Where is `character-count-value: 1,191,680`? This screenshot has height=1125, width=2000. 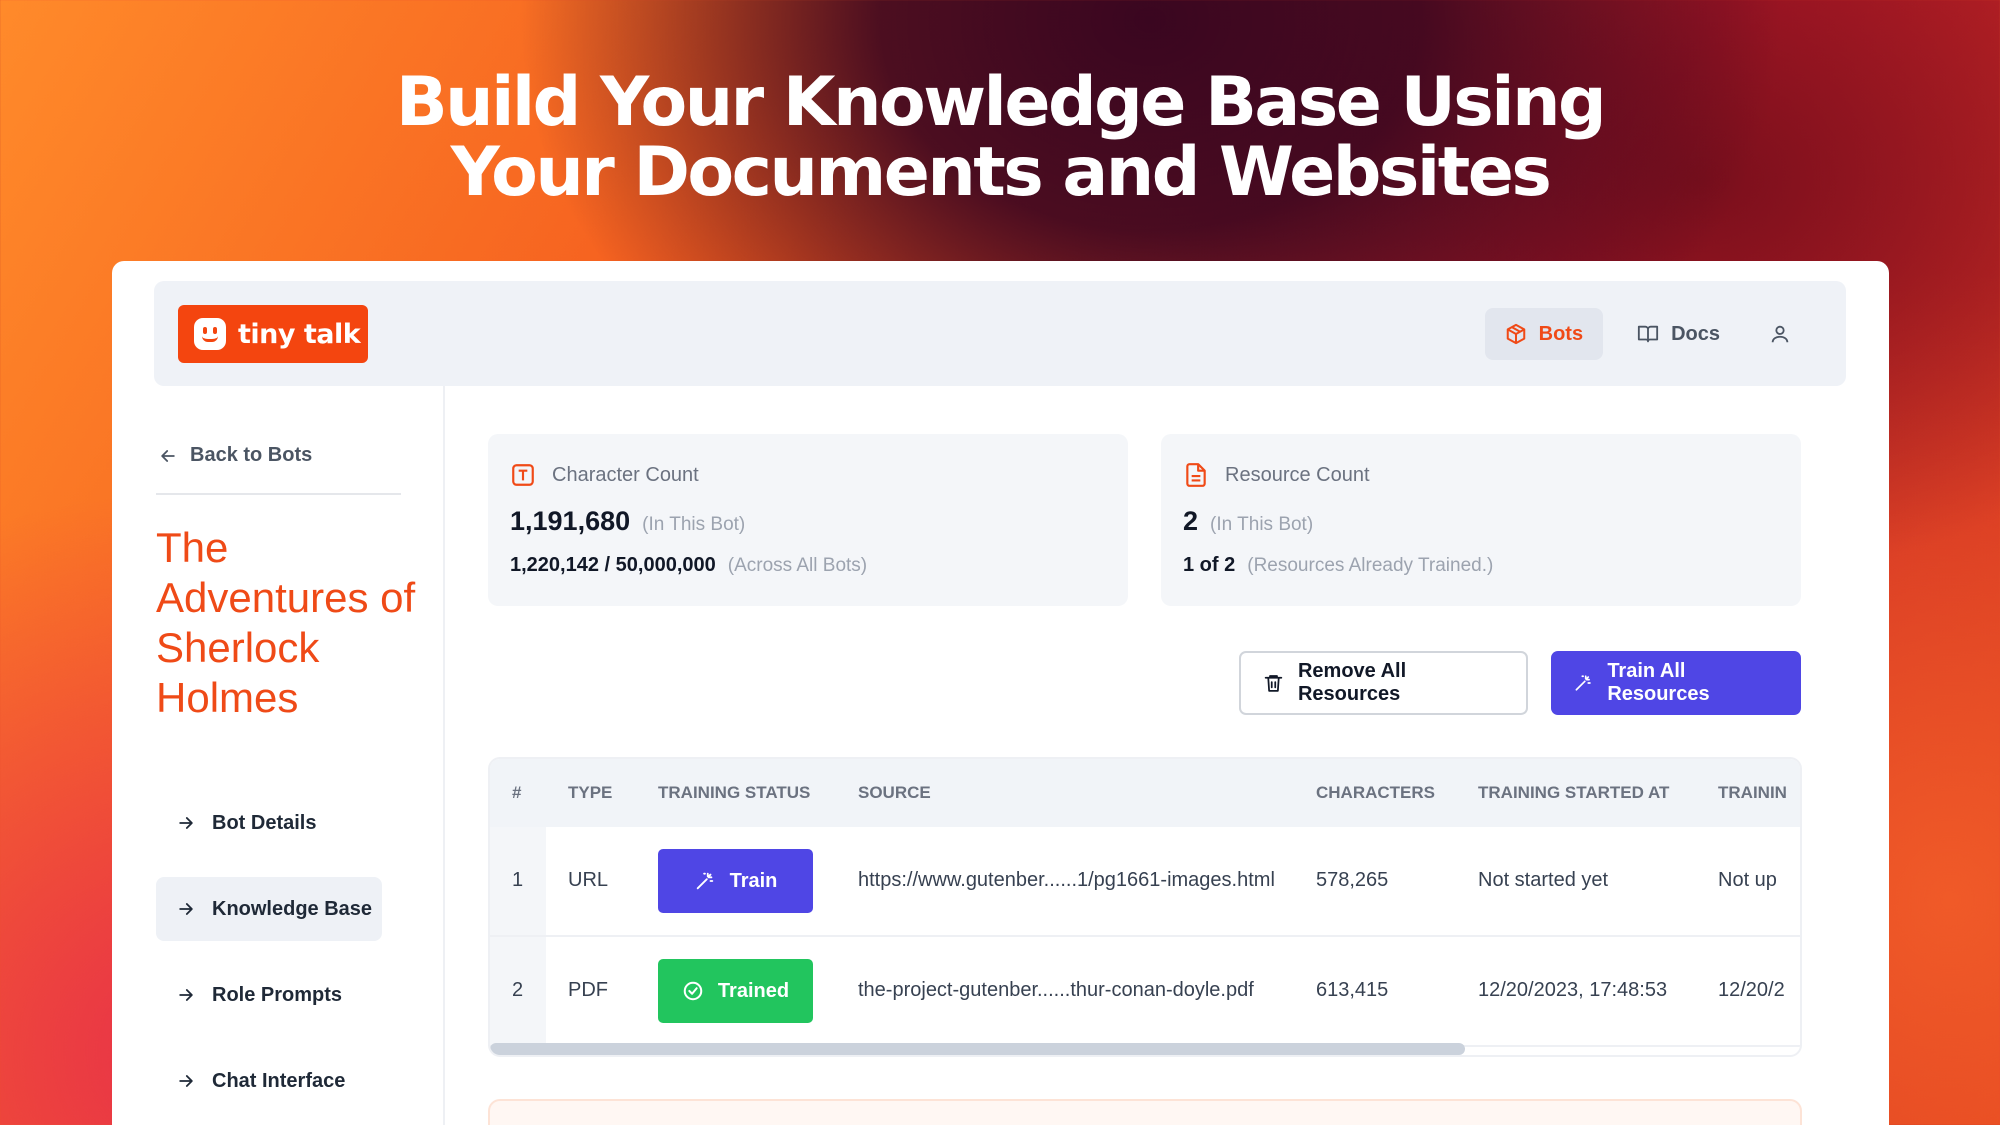 character-count-value: 1,191,680 is located at coordinates (570, 521).